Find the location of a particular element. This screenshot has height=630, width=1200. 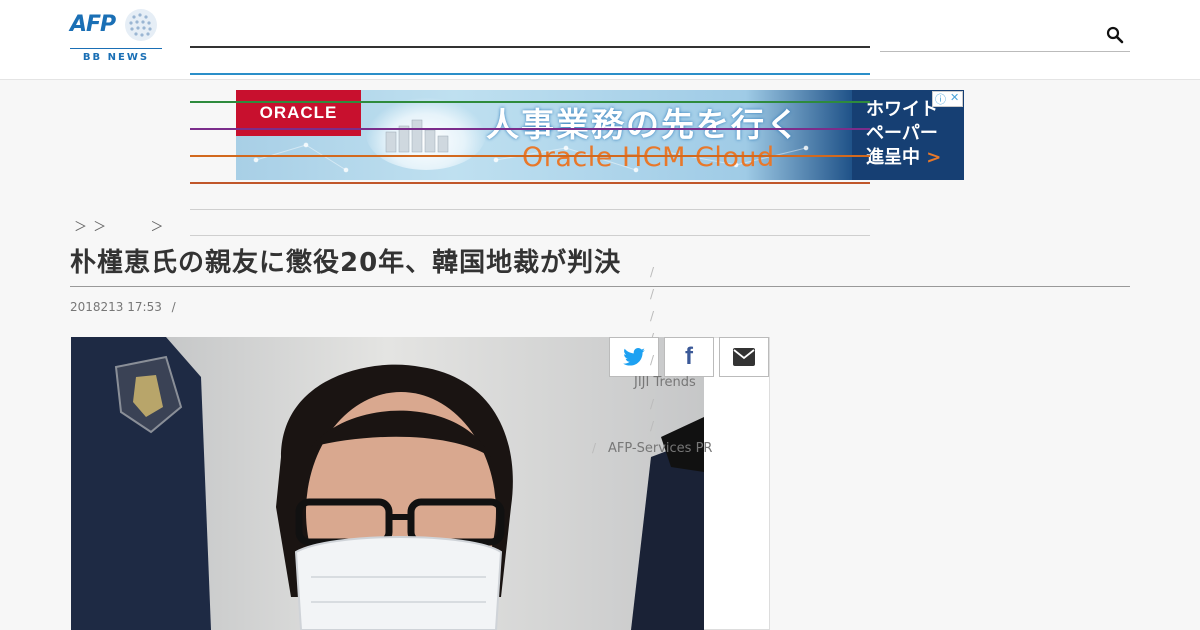

ad-cta-line: ペーパー is located at coordinates (902, 133).